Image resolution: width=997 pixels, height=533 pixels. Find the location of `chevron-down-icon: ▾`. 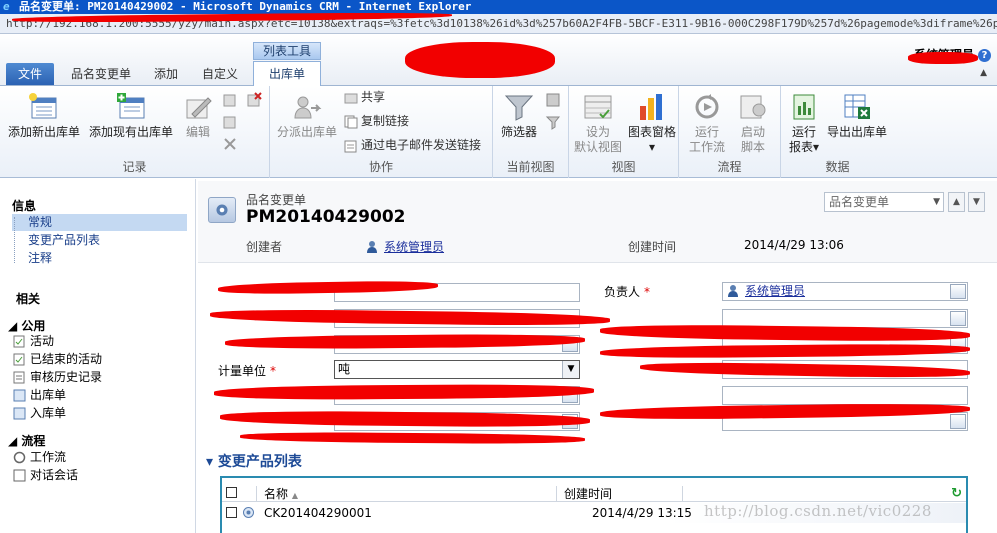

chevron-down-icon: ▾ is located at coordinates (652, 147).